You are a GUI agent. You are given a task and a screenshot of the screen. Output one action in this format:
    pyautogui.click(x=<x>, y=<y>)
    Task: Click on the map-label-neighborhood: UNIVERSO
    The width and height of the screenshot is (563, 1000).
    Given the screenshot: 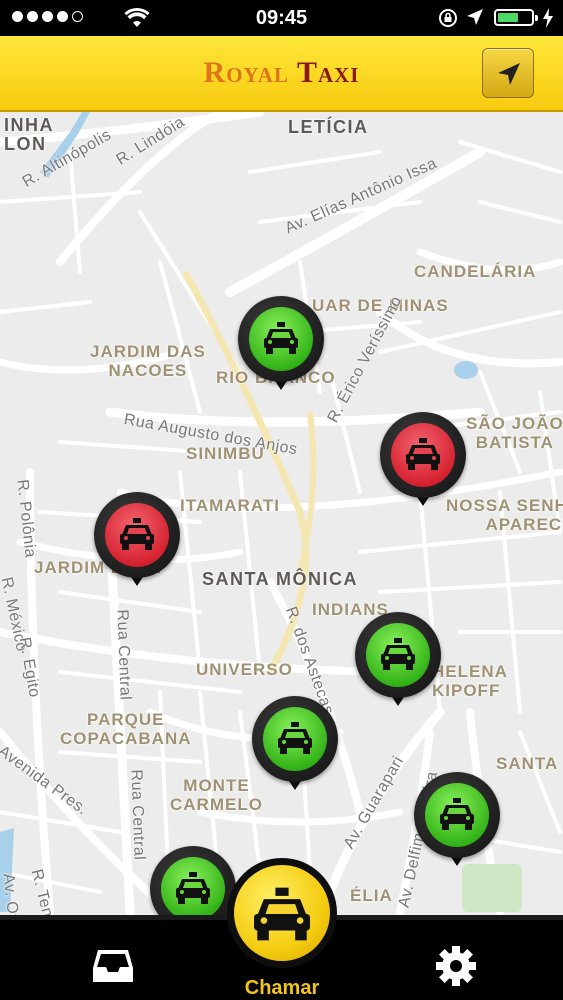 What is the action you would take?
    pyautogui.click(x=244, y=669)
    